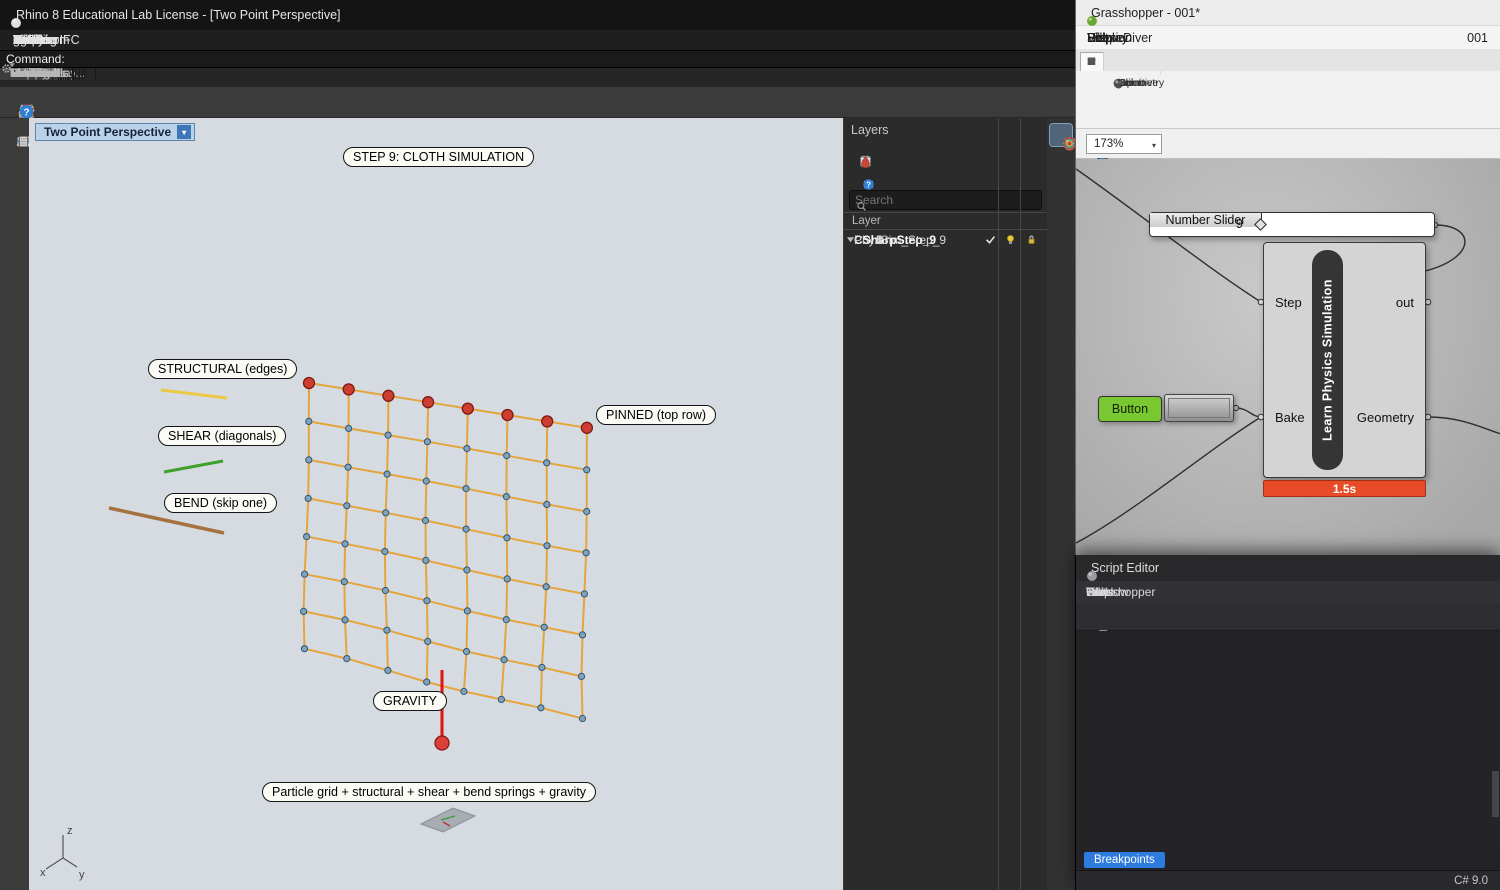 This screenshot has height=890, width=1500. I want to click on se-tab-breakpoints: Breakpoints, so click(1124, 860).